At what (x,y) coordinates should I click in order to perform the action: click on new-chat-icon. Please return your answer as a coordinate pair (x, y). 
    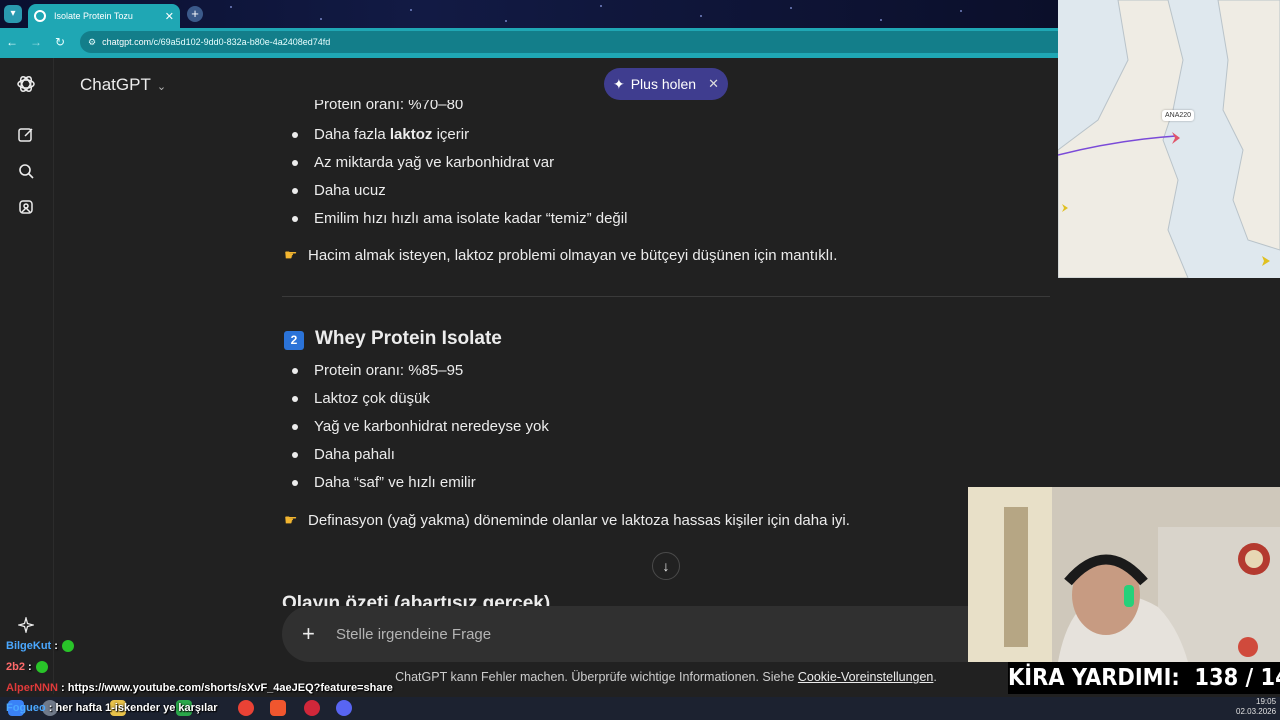
    Looking at the image, I should click on (26, 135).